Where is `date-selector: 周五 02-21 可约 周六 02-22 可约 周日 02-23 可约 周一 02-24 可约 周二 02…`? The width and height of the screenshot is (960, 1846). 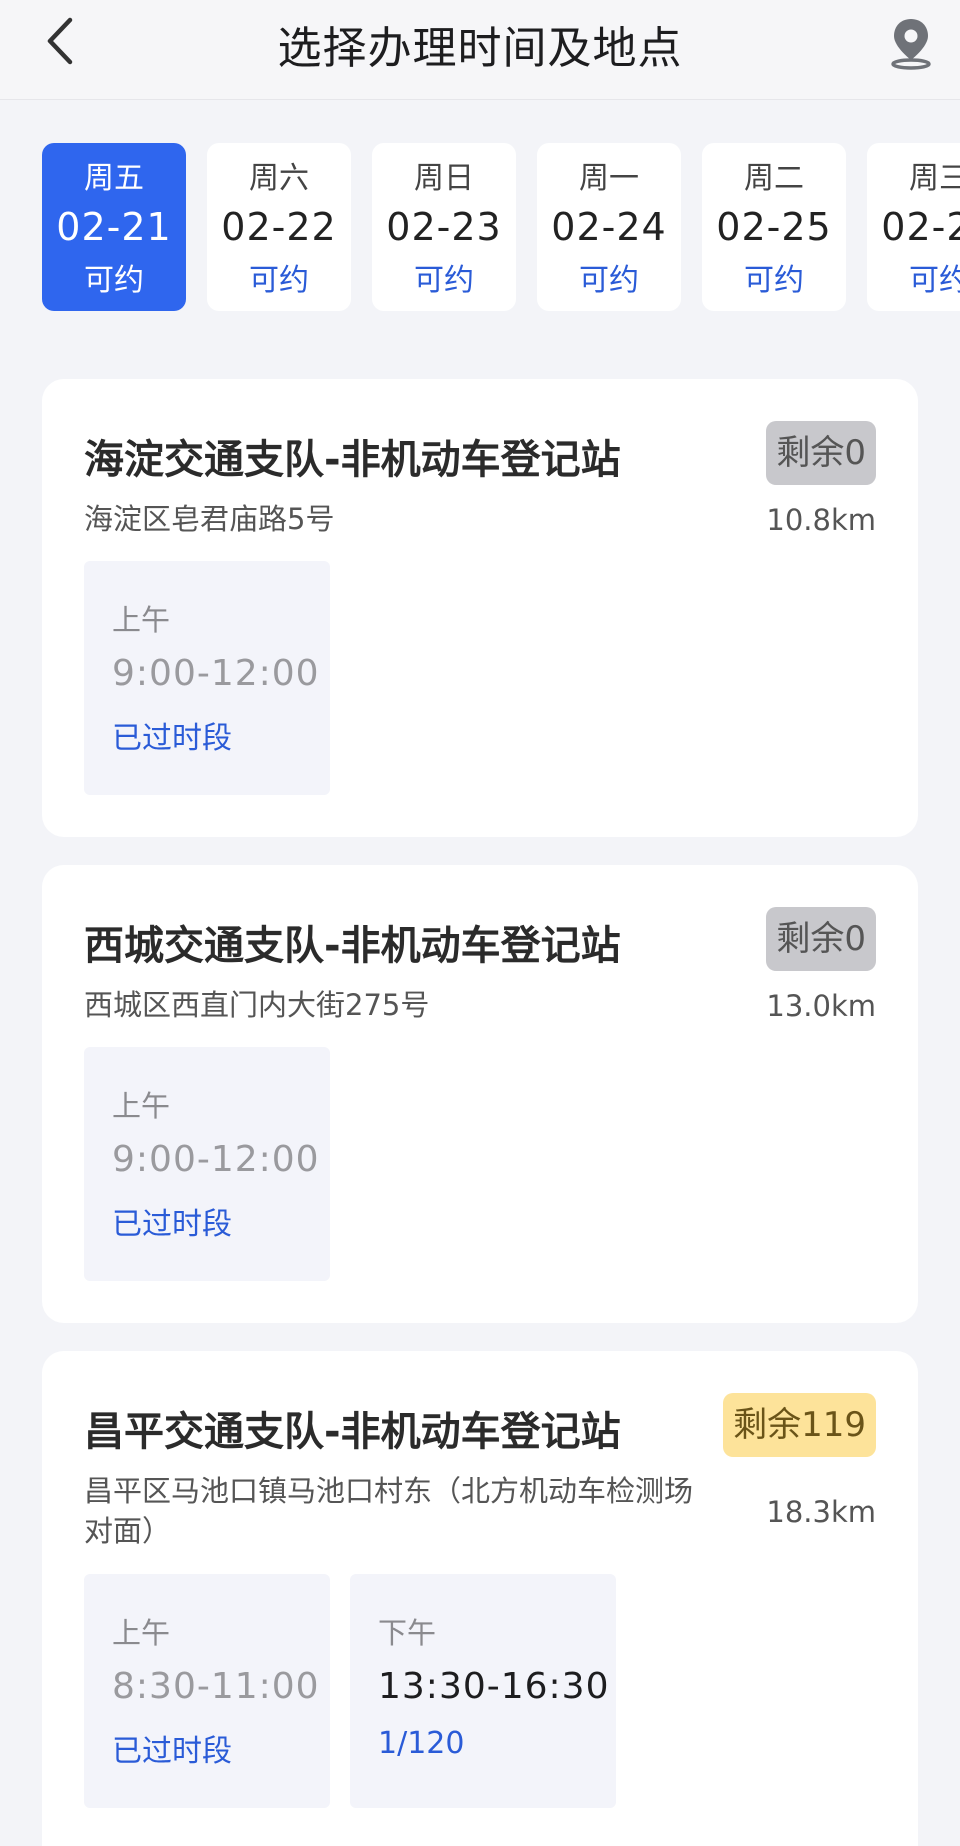
date-selector: 周五 02-21 可约 周六 02-22 可约 周日 02-23 可约 周一 02-24 可约 周二 02… is located at coordinates (480, 228).